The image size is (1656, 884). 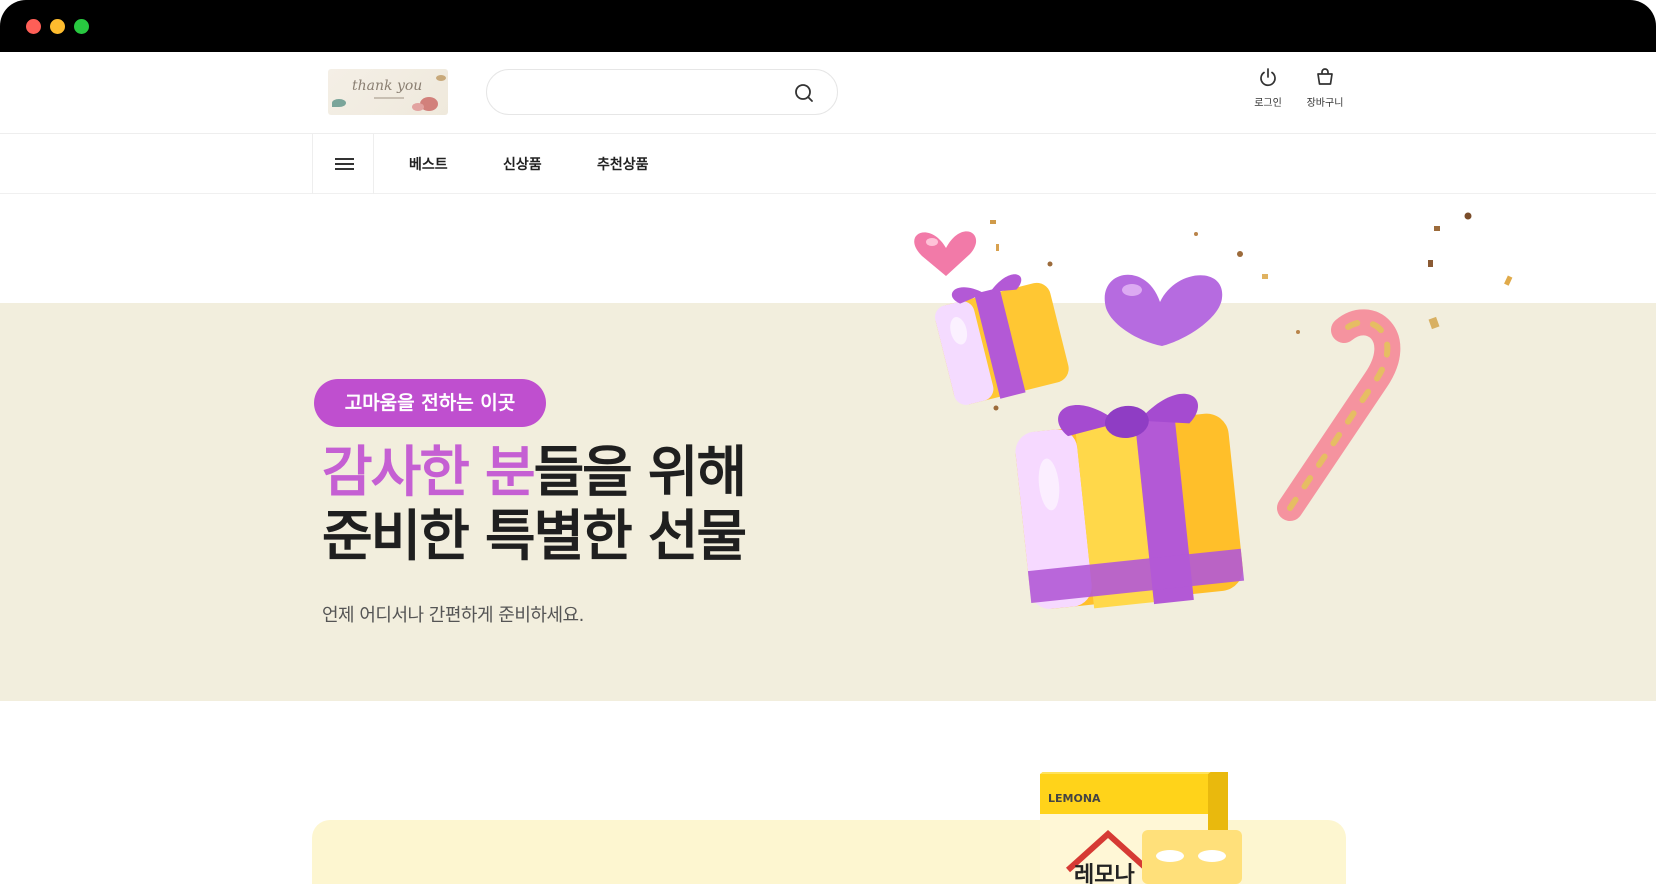 What do you see at coordinates (1002, 339) in the screenshot?
I see `small-gift-box` at bounding box center [1002, 339].